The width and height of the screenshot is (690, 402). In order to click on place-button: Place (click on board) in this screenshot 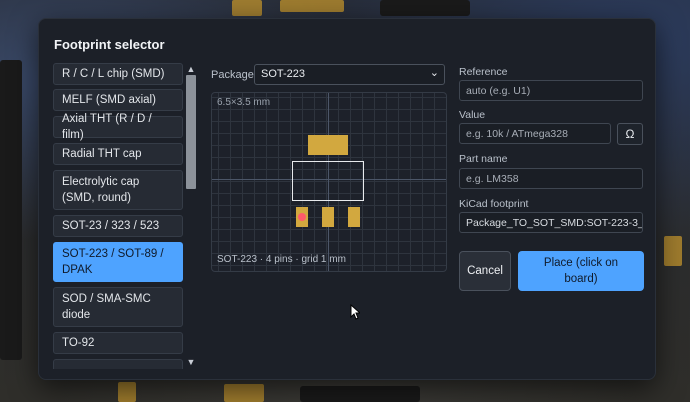, I will do `click(581, 271)`.